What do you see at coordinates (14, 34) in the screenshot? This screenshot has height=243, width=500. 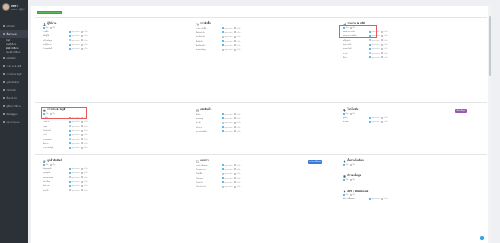 I see `nav-item-settings: ตั้งค่าระบบ` at bounding box center [14, 34].